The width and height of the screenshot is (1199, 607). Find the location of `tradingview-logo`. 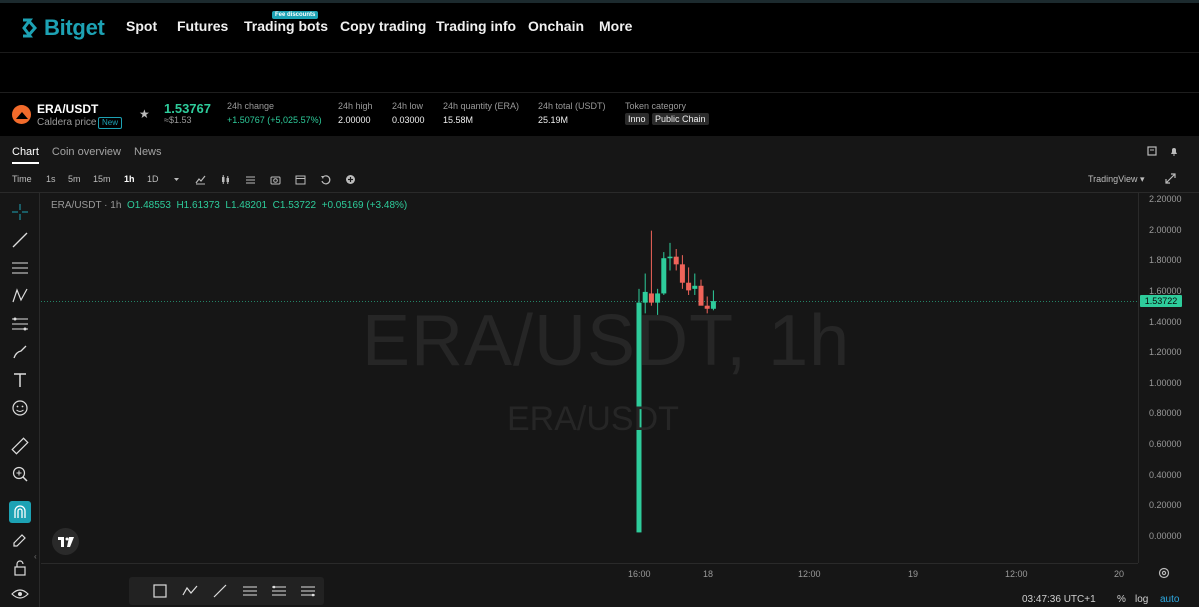

tradingview-logo is located at coordinates (65, 541).